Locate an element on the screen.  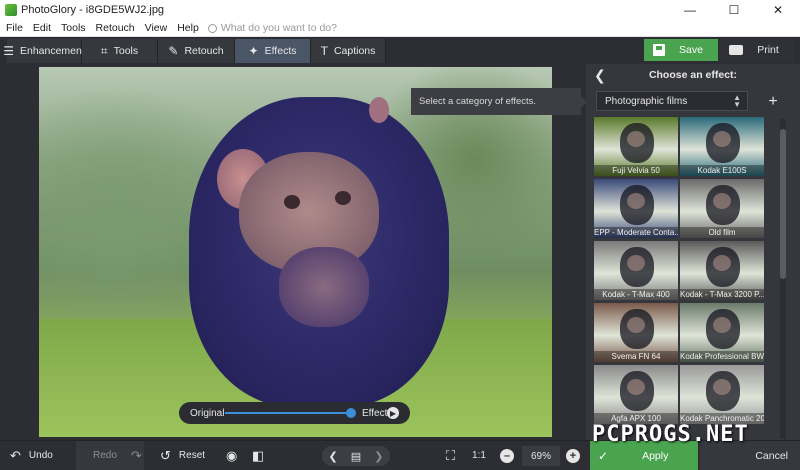
minimize-button: — is located at coordinates (690, 10).